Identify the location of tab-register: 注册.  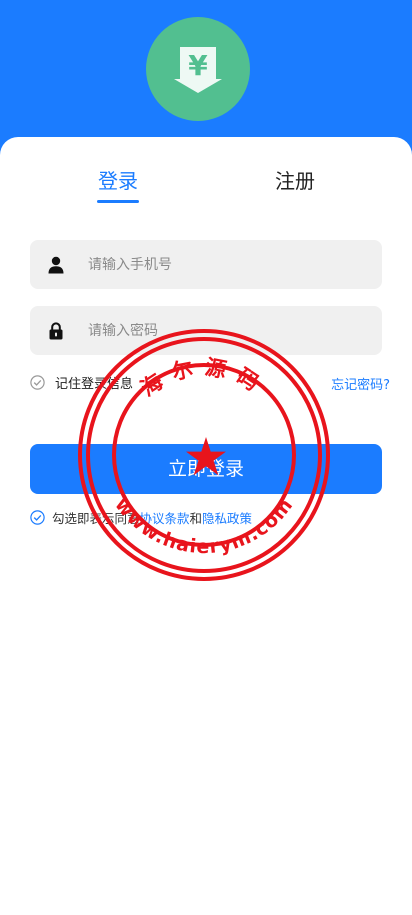
(295, 181).